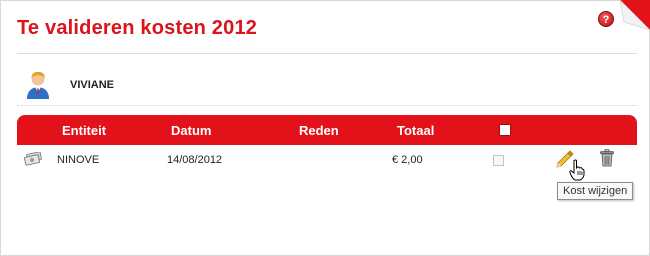 This screenshot has width=650, height=256. What do you see at coordinates (191, 130) in the screenshot?
I see `column-header-datum: Datum` at bounding box center [191, 130].